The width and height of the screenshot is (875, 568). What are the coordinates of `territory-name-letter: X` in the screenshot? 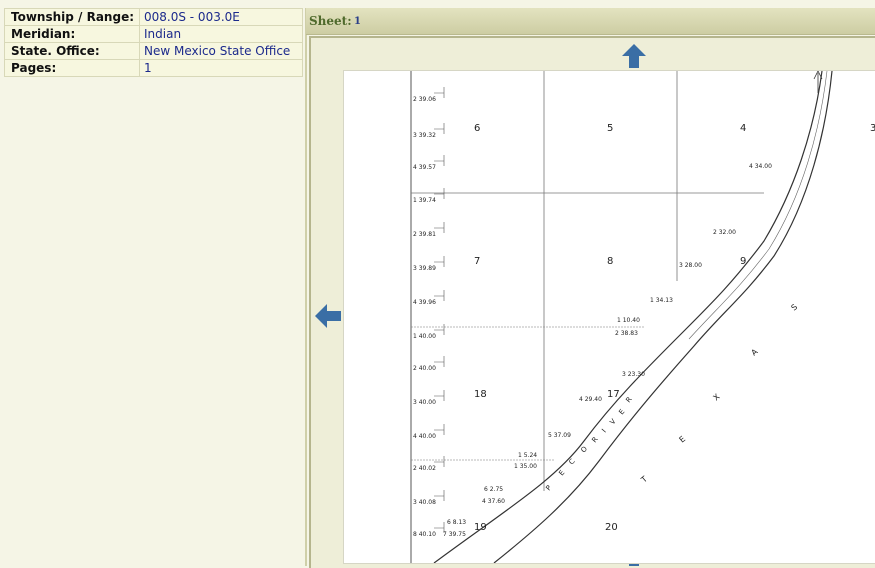 It's located at (717, 397).